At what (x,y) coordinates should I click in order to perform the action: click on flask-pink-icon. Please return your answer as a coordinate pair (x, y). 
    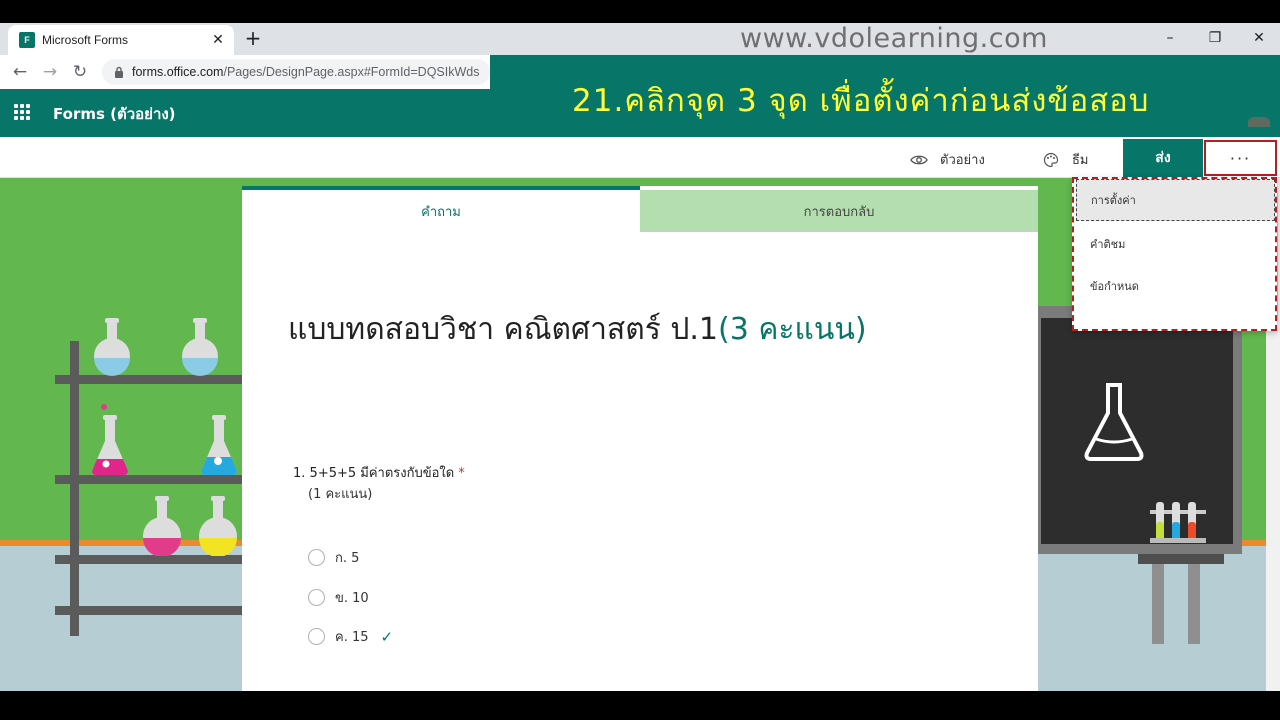
    Looking at the image, I should click on (110, 439).